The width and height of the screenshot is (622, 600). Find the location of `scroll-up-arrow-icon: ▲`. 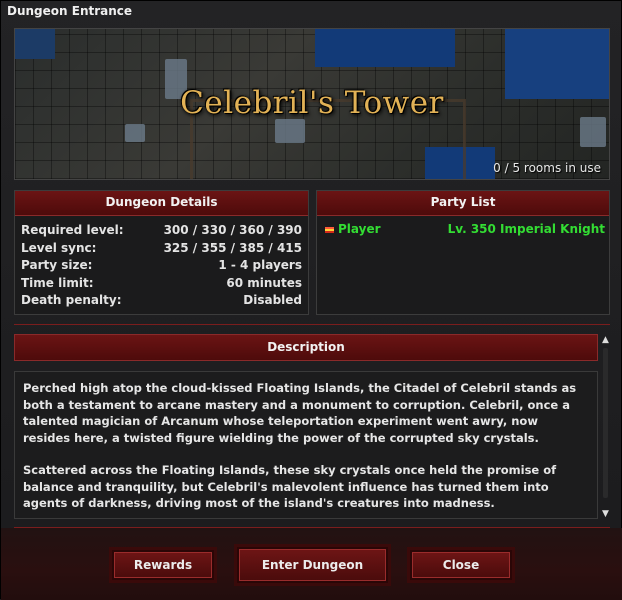

scroll-up-arrow-icon: ▲ is located at coordinates (605, 340).